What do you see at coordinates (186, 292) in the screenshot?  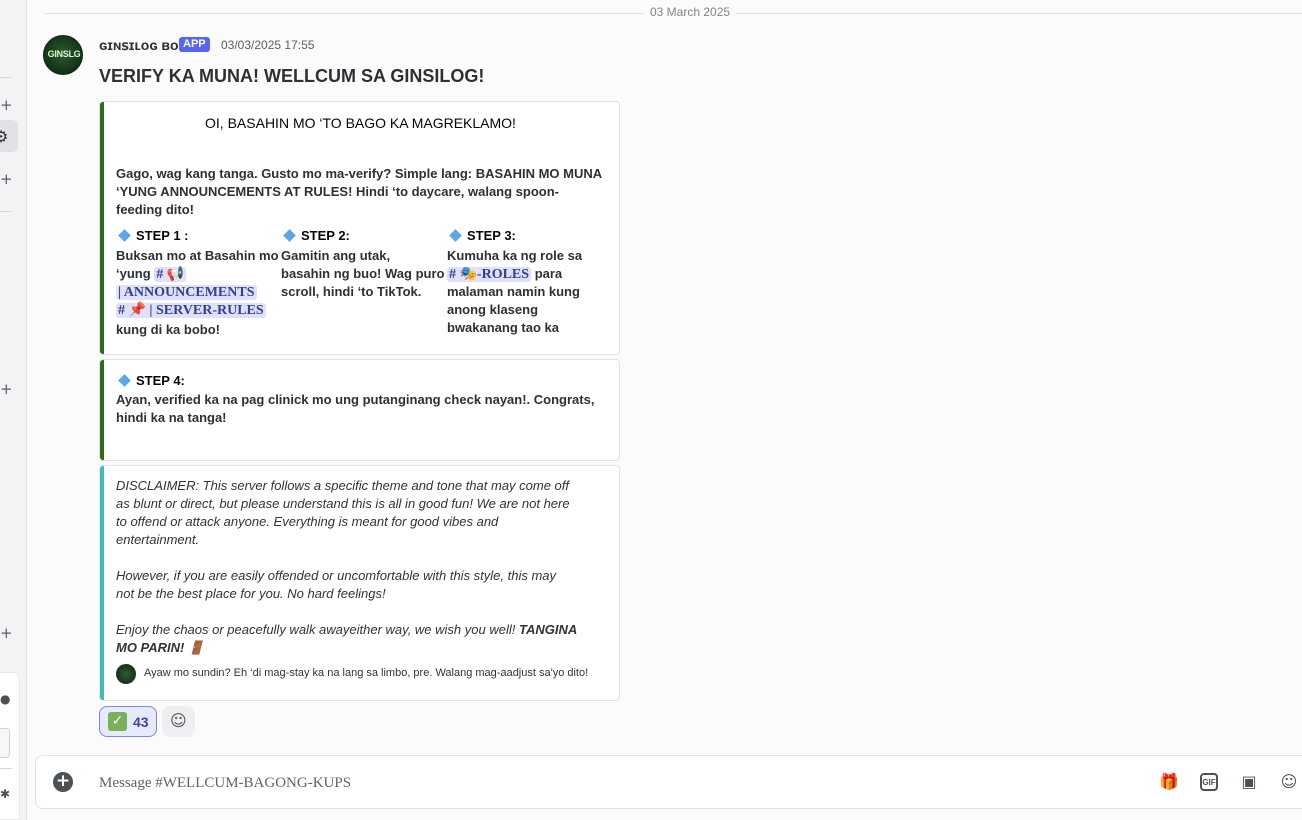 I see `announcements-channel-mention: | ANNOUNCEMENTS` at bounding box center [186, 292].